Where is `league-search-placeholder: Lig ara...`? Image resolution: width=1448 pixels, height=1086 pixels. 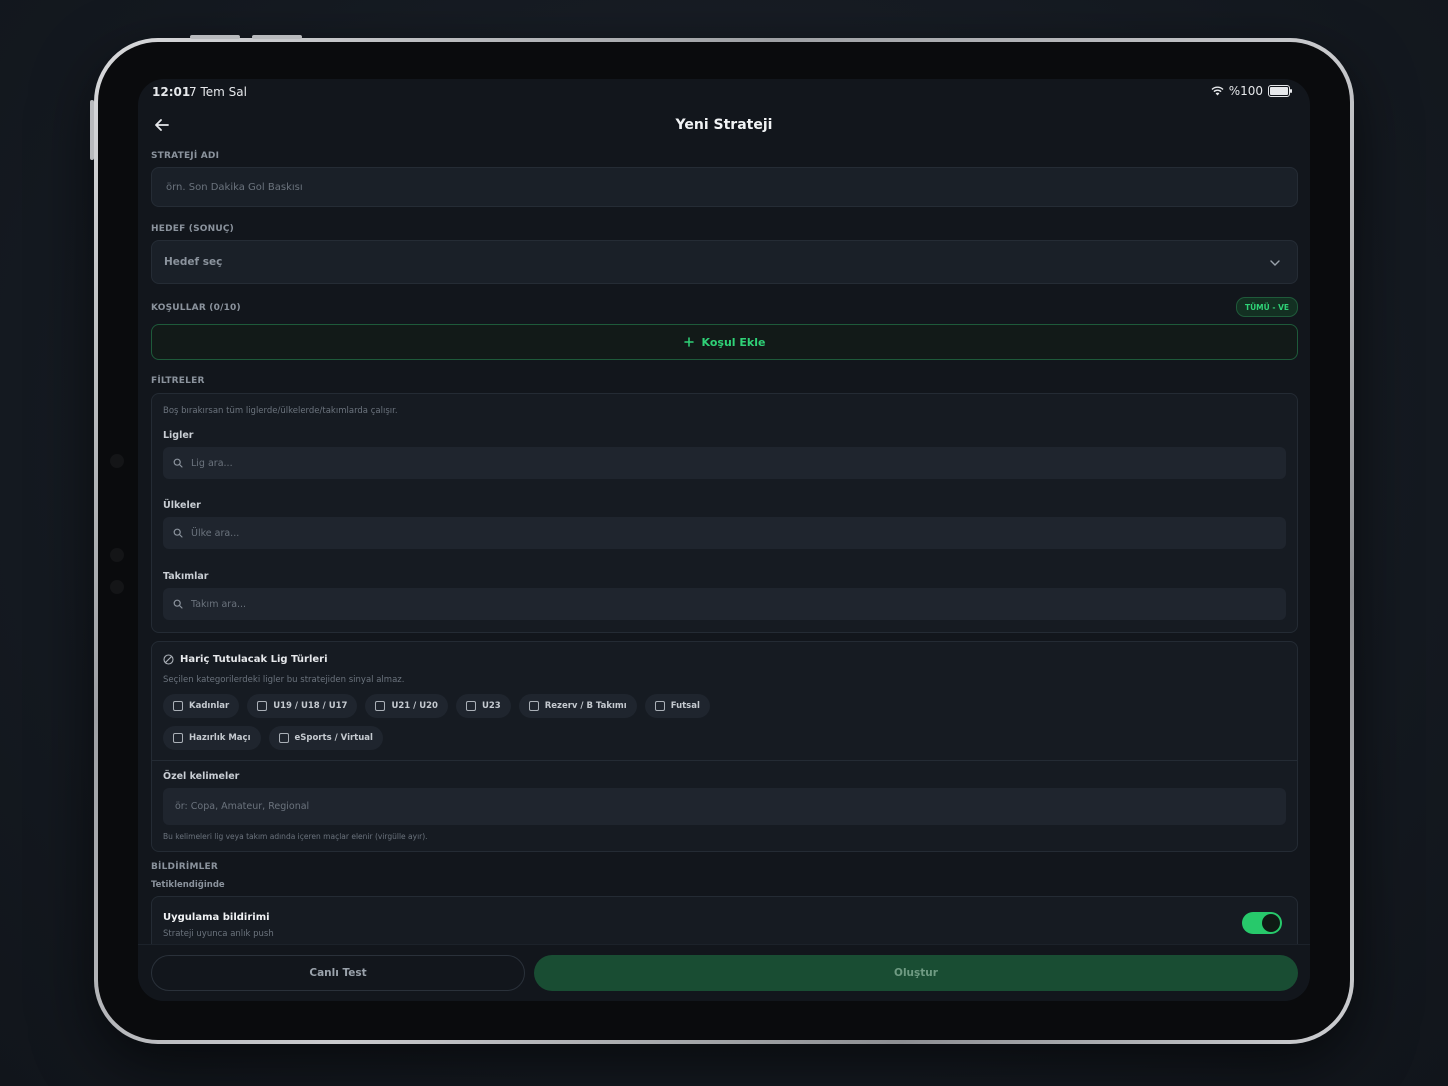 league-search-placeholder: Lig ara... is located at coordinates (212, 463).